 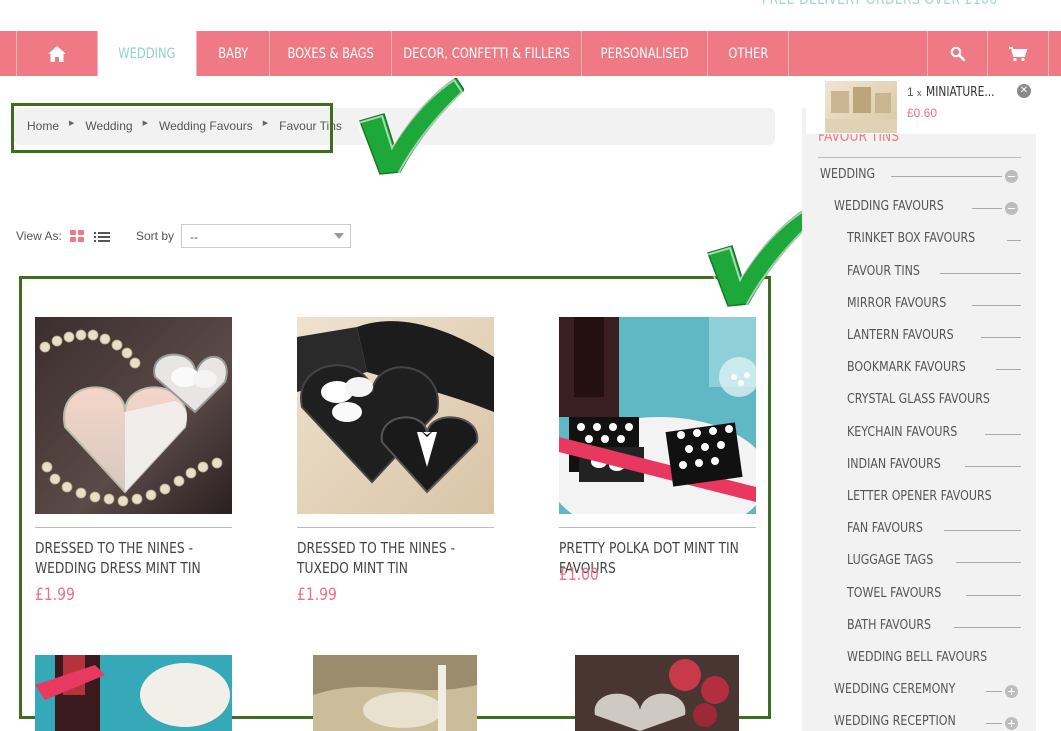 I want to click on nav-personalised: PERSONALISED, so click(x=645, y=53).